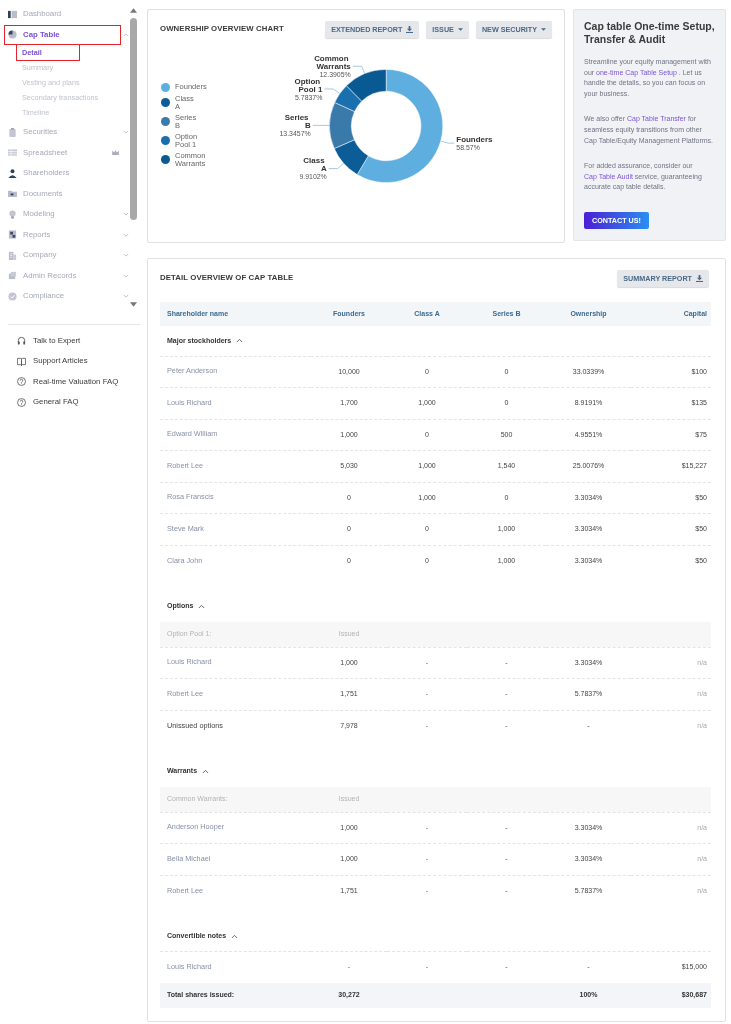  Describe the element at coordinates (12, 153) in the screenshot. I see `table-icon` at that location.